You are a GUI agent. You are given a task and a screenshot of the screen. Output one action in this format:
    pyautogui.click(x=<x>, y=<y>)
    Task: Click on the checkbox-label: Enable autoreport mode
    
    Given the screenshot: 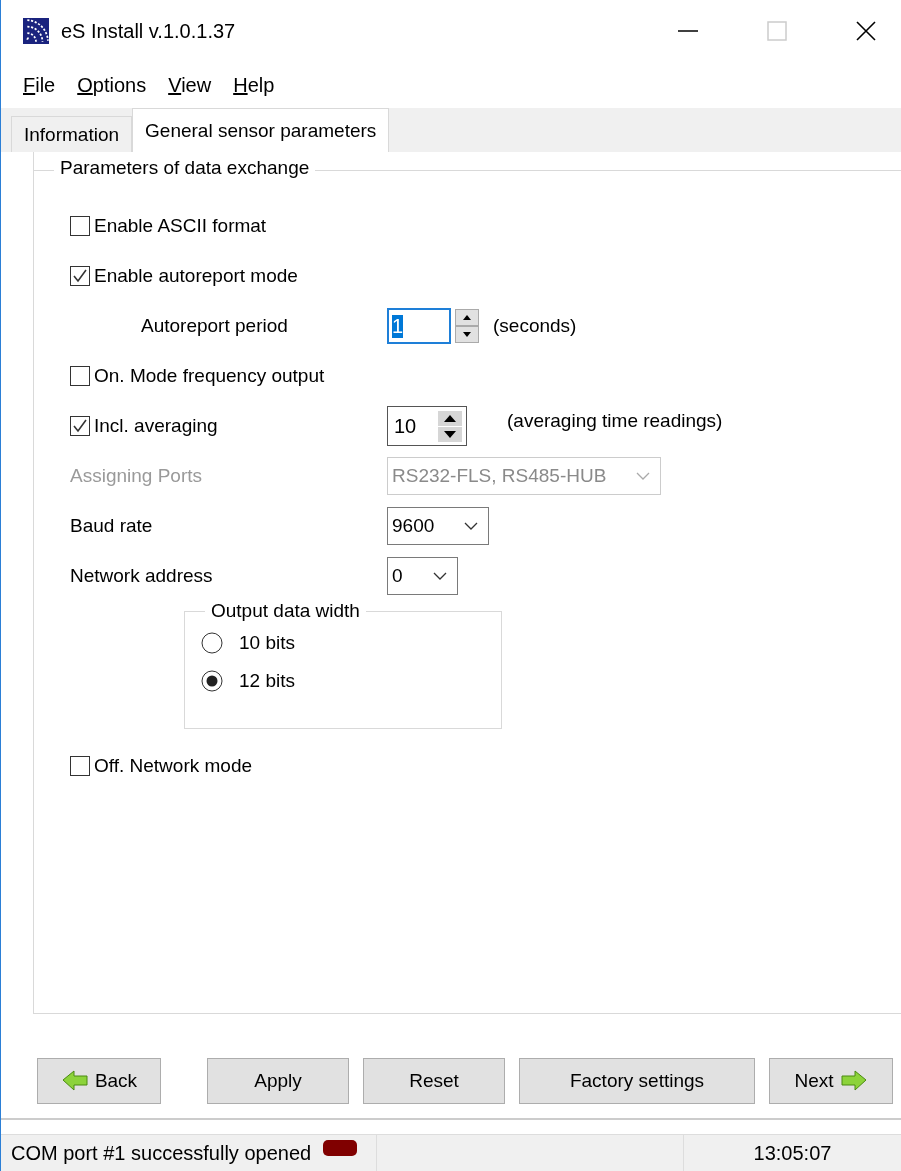 What is the action you would take?
    pyautogui.click(x=196, y=276)
    